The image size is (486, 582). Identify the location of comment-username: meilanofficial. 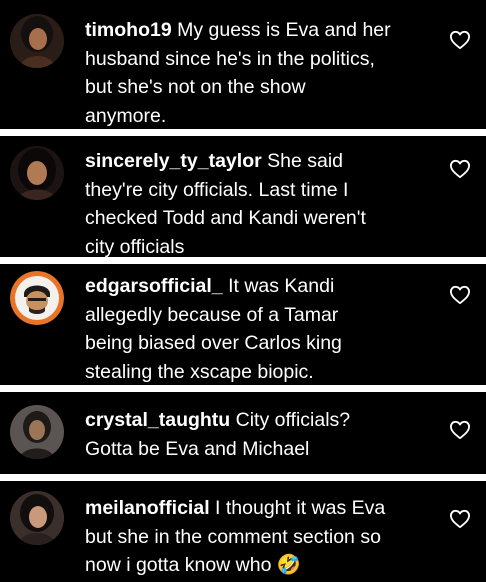
(147, 508).